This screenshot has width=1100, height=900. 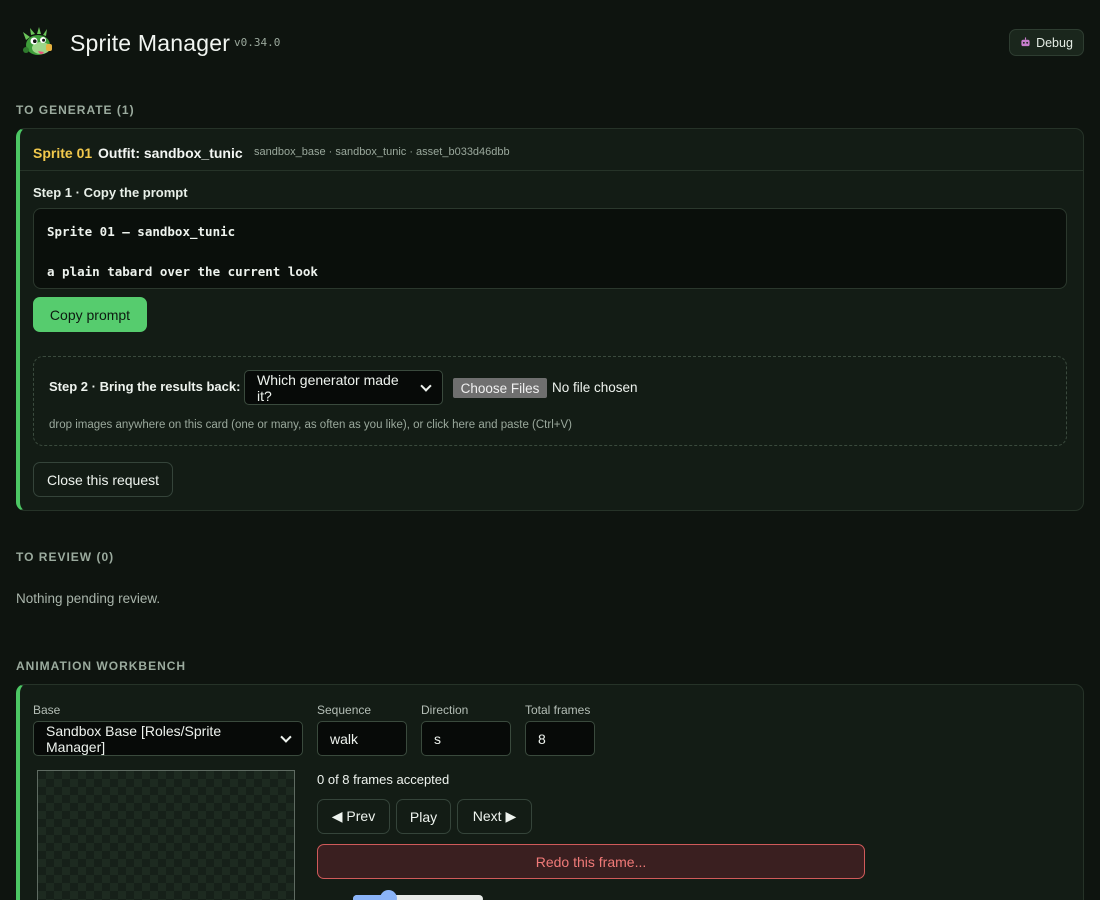 What do you see at coordinates (383, 779) in the screenshot?
I see `frames-status: 0 of 8 frames accepted` at bounding box center [383, 779].